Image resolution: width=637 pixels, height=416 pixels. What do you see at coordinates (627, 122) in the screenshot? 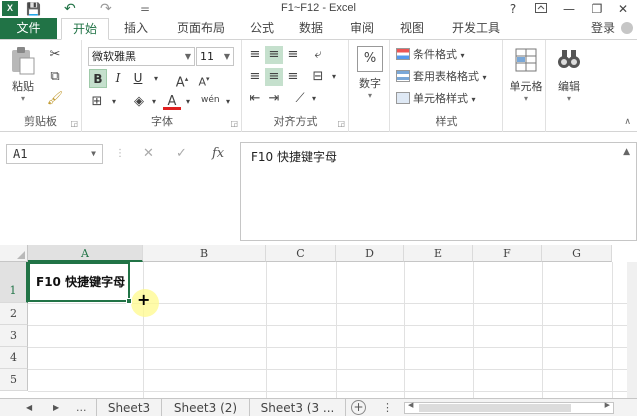
I see `collapse-ribbon-icon: ∧` at bounding box center [627, 122].